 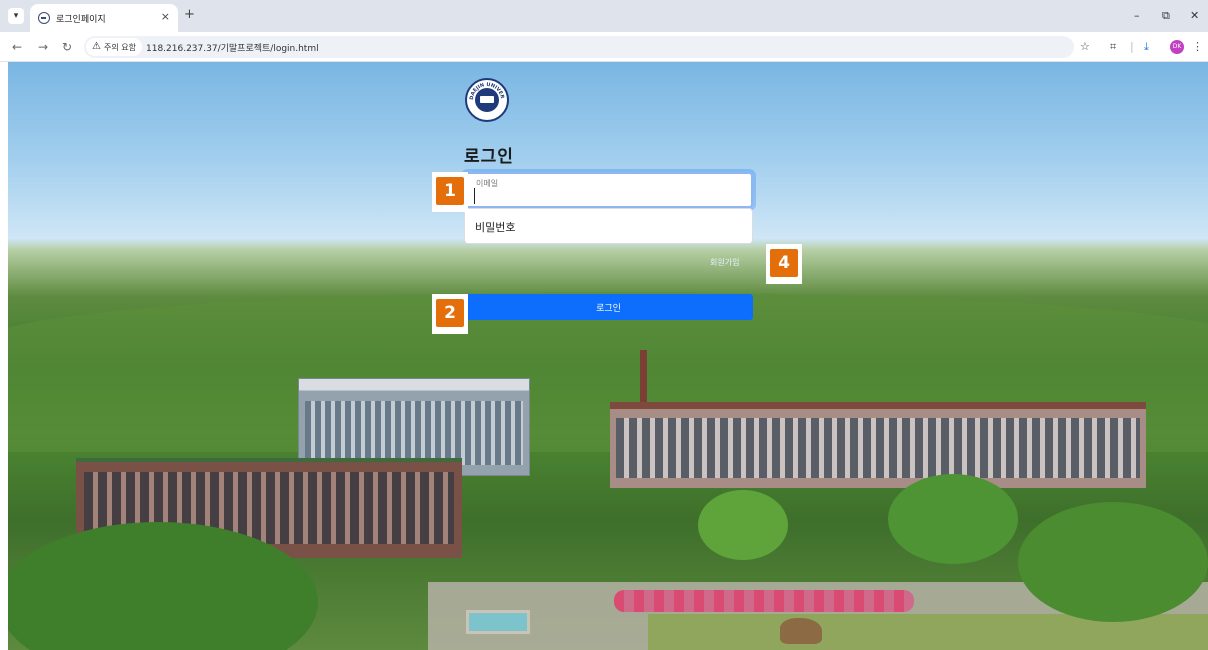 What do you see at coordinates (1137, 16) in the screenshot?
I see `minimize-icon: –` at bounding box center [1137, 16].